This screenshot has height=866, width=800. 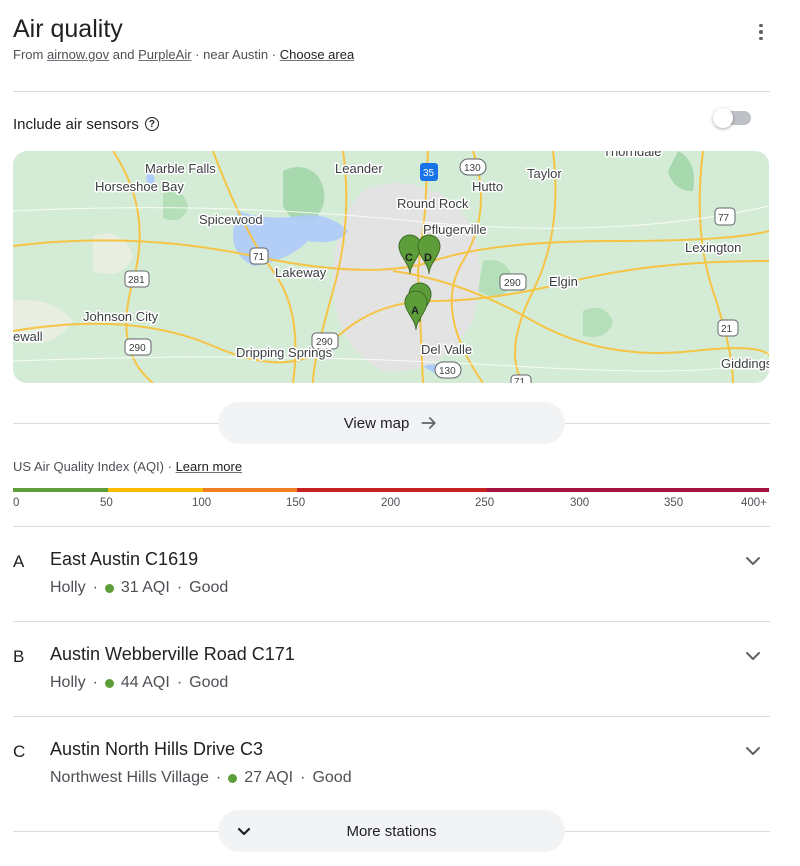 I want to click on aqi-ticks: 0 50 100 150 200 250 300 350 400+, so click(x=391, y=505).